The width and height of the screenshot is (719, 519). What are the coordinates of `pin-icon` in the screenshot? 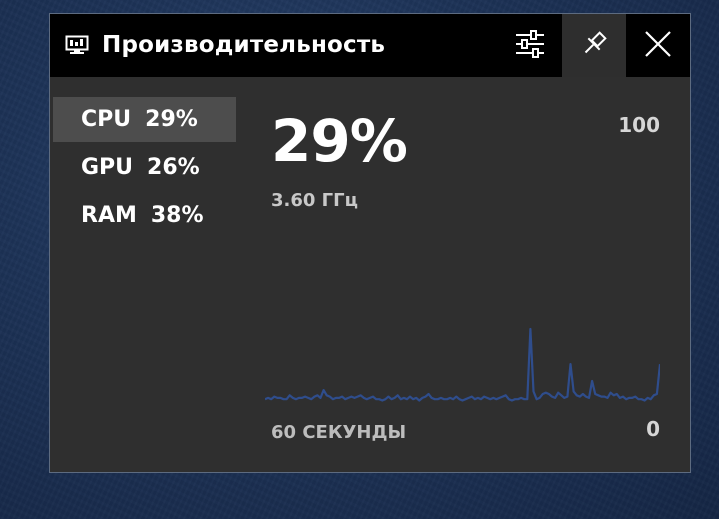 It's located at (594, 46).